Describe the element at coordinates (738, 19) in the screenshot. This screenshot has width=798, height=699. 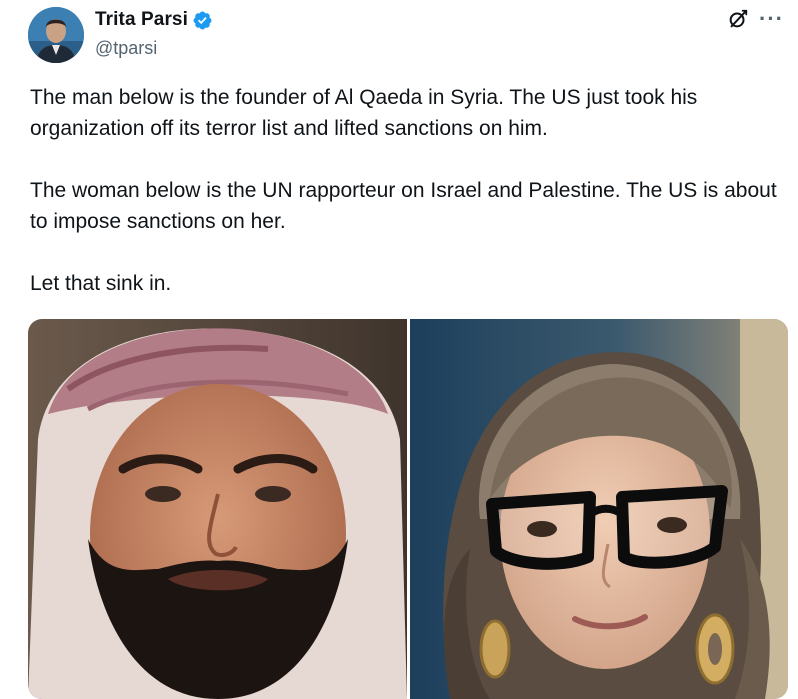
I see `grok-icon` at that location.